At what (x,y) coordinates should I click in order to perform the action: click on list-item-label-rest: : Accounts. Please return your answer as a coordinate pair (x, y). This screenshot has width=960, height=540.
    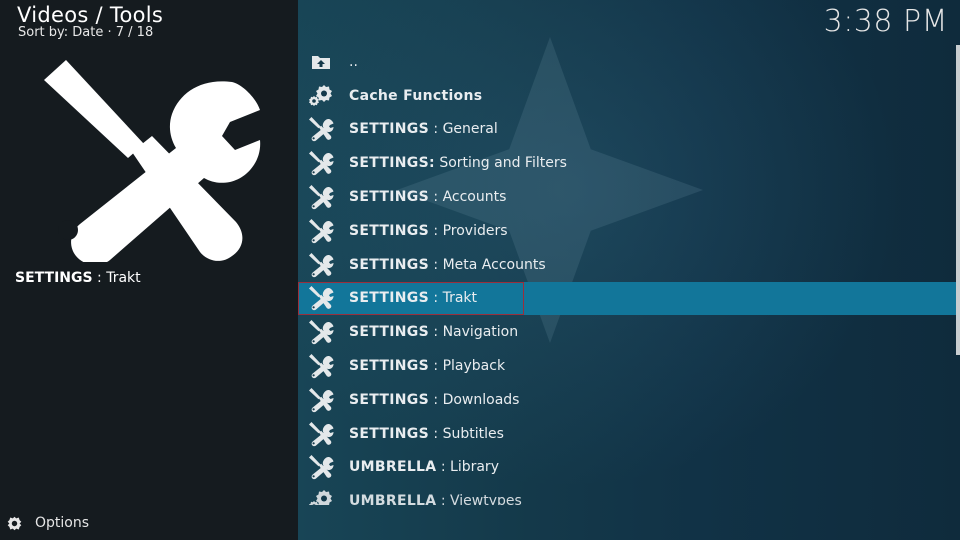
    Looking at the image, I should click on (467, 197).